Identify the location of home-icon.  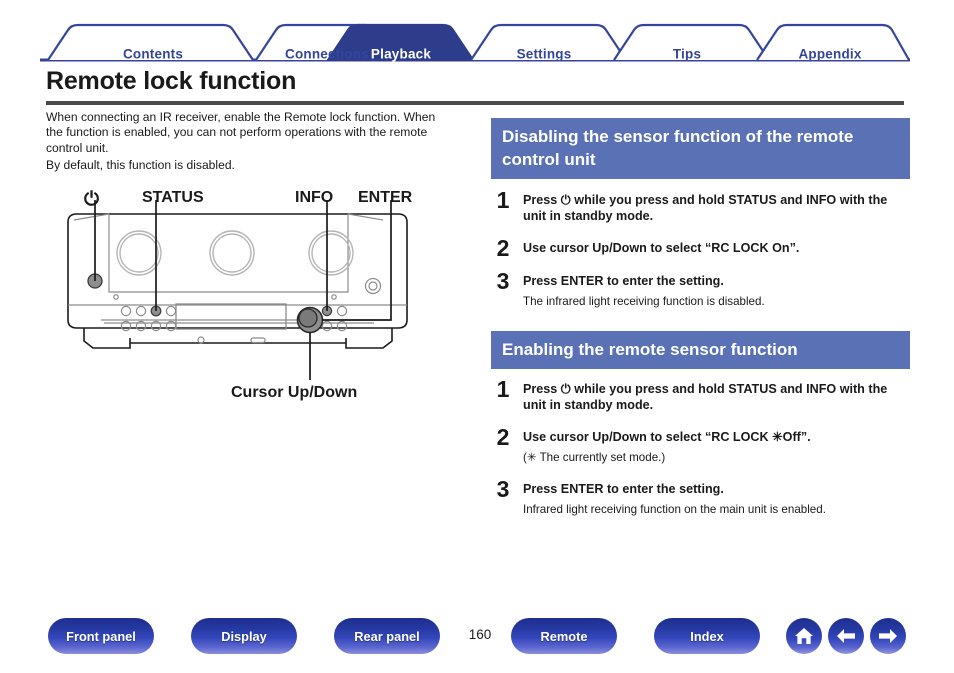
(804, 636).